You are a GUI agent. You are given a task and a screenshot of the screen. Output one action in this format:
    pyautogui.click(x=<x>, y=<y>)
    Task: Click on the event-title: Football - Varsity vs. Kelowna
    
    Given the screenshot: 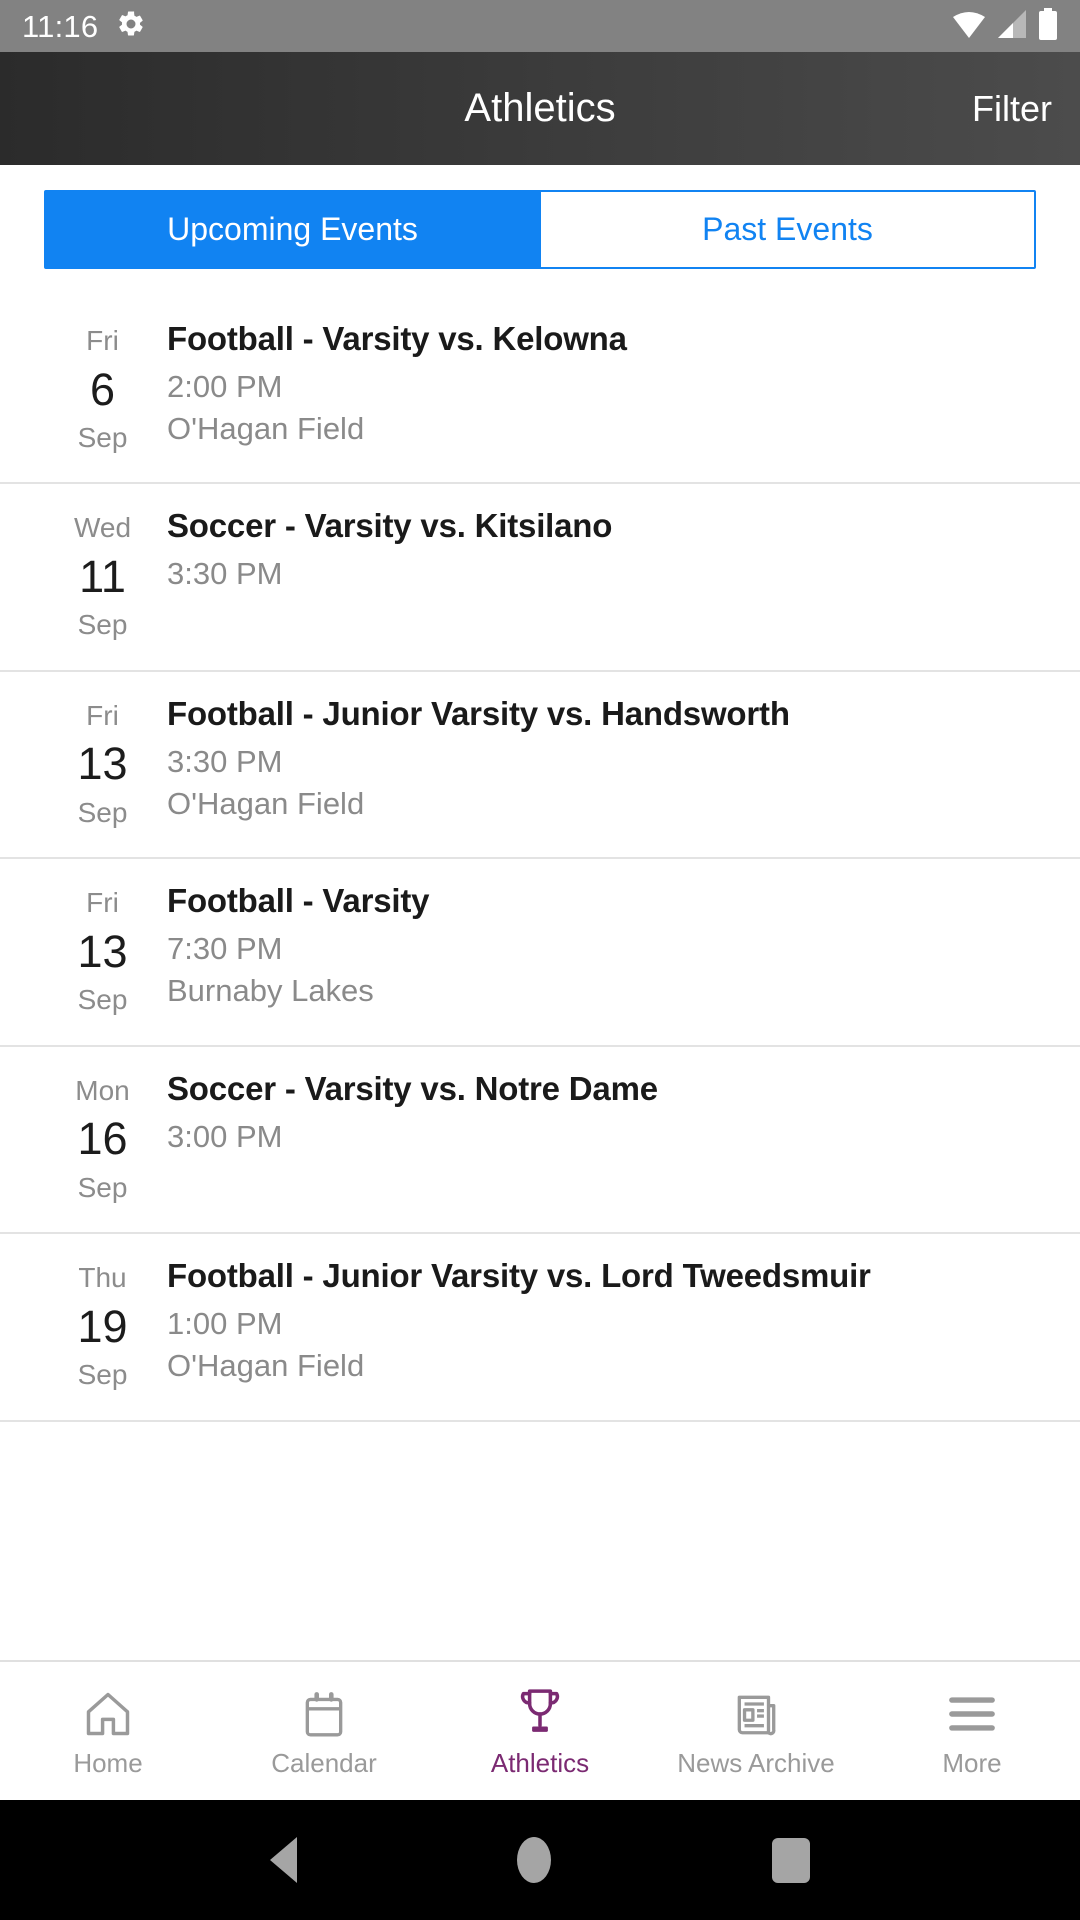 What is the action you would take?
    pyautogui.click(x=397, y=338)
    